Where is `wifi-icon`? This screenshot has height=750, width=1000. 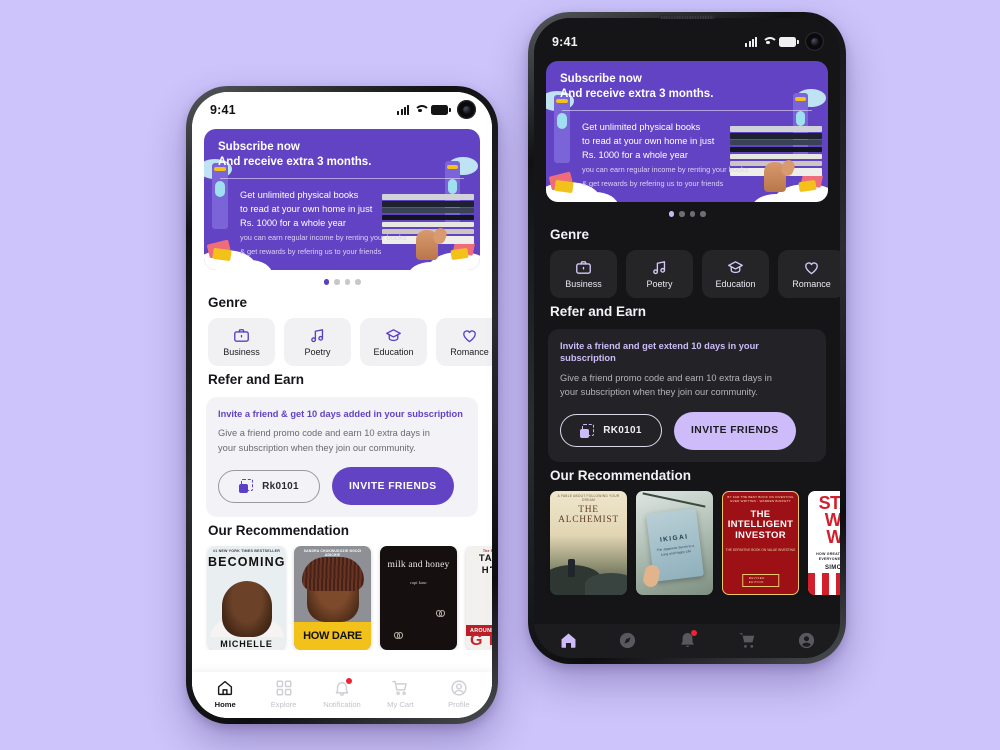
wifi-icon is located at coordinates (420, 110).